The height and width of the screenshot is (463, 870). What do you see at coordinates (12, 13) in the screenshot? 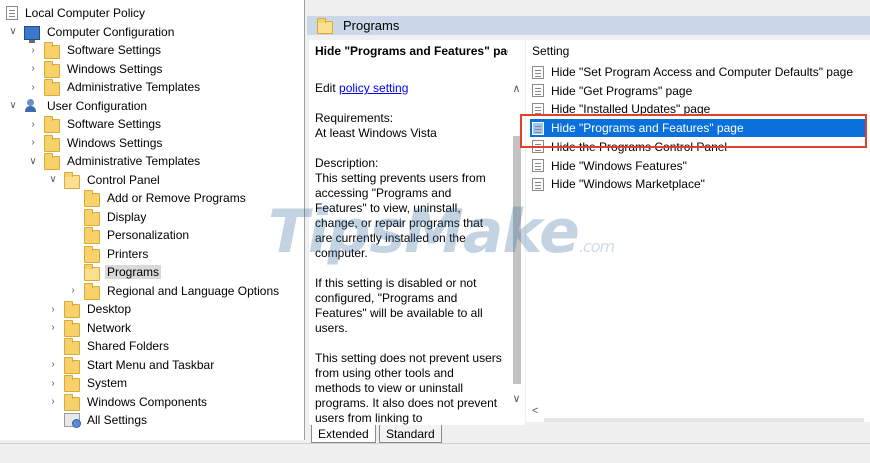
I see `policy-icon` at bounding box center [12, 13].